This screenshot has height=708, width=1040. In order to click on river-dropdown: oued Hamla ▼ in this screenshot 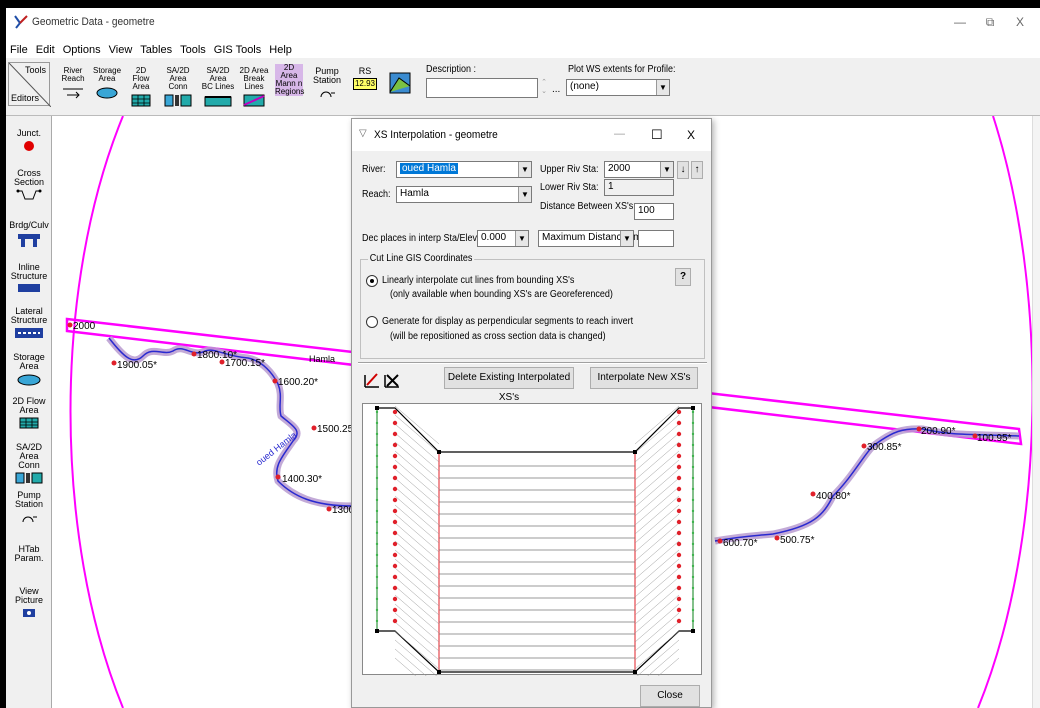, I will do `click(464, 169)`.